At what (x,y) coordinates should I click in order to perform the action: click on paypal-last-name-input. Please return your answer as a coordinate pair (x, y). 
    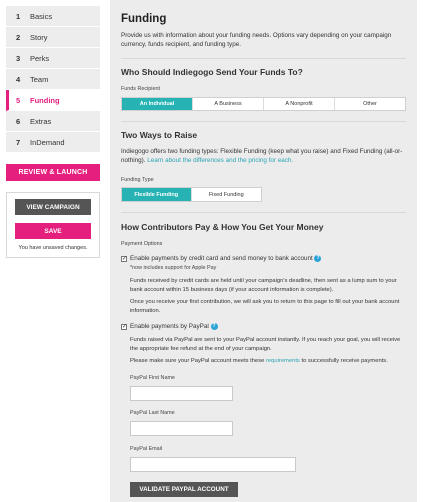
    Looking at the image, I should click on (181, 428).